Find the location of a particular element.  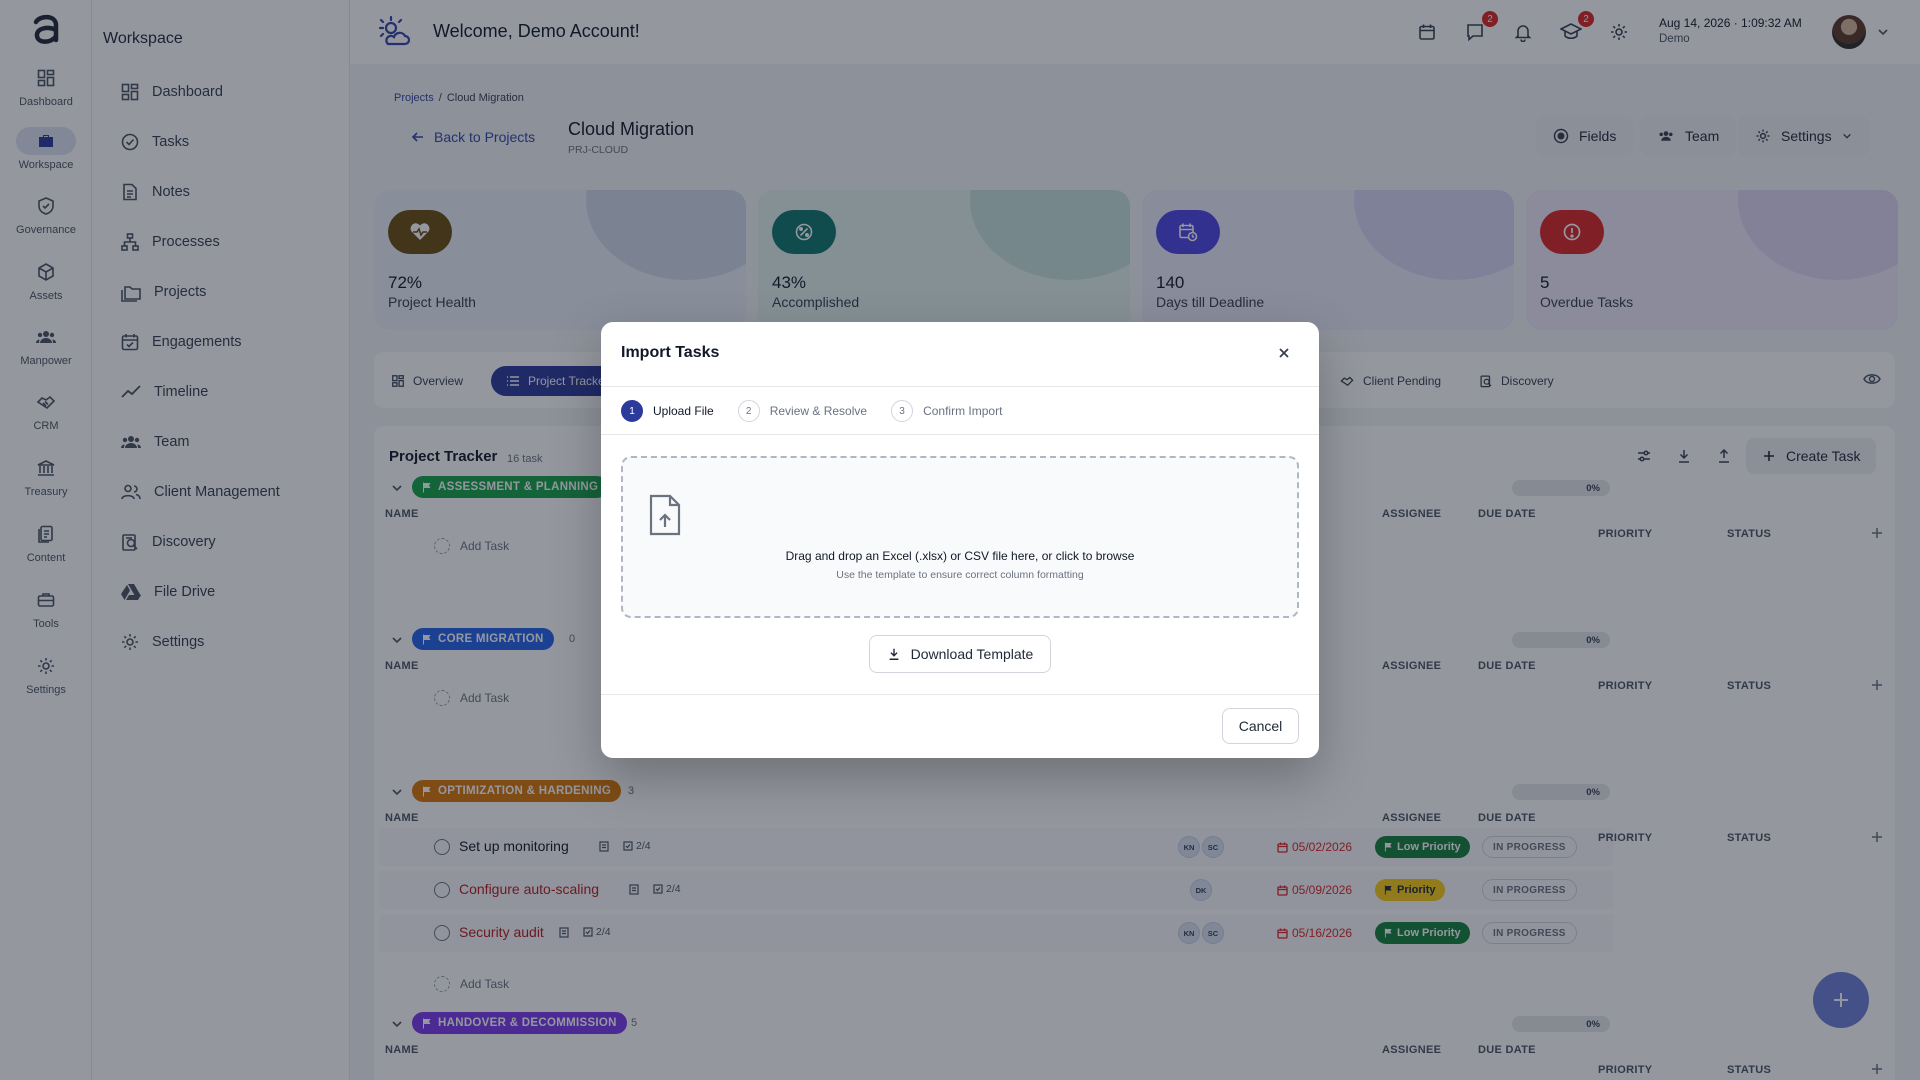

step-label: Confirm Import is located at coordinates (963, 411).